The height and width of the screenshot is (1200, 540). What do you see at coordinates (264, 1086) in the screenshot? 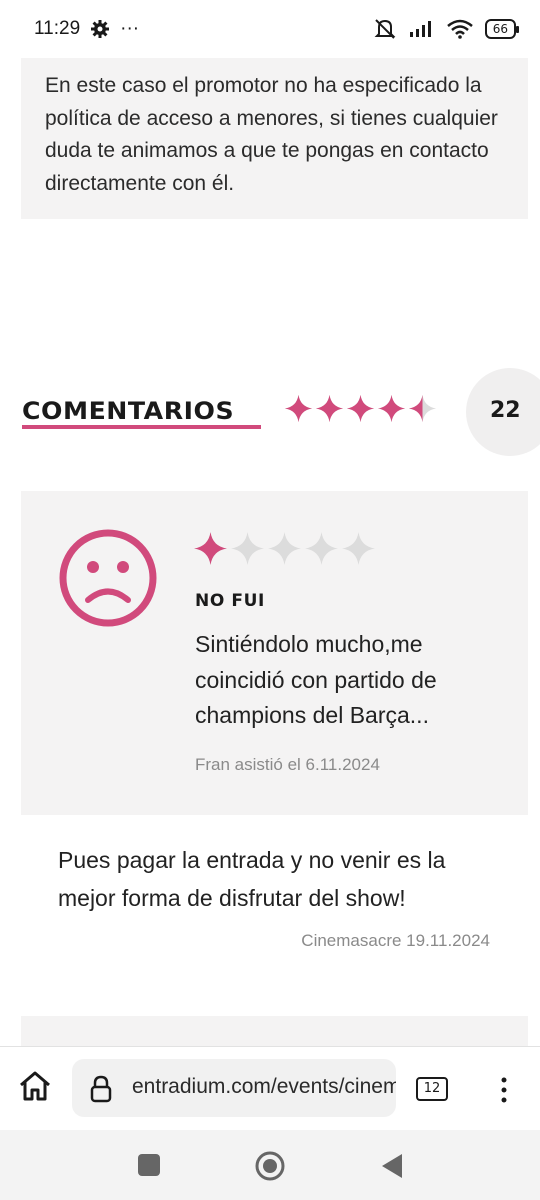
I see `url-text: entradium.com/events/cinemasacre` at bounding box center [264, 1086].